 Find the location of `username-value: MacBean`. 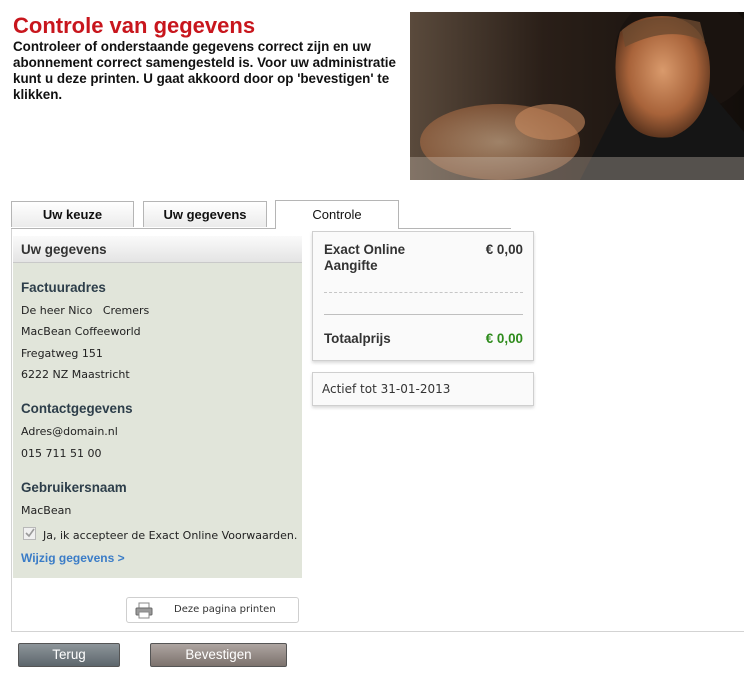

username-value: MacBean is located at coordinates (46, 510).